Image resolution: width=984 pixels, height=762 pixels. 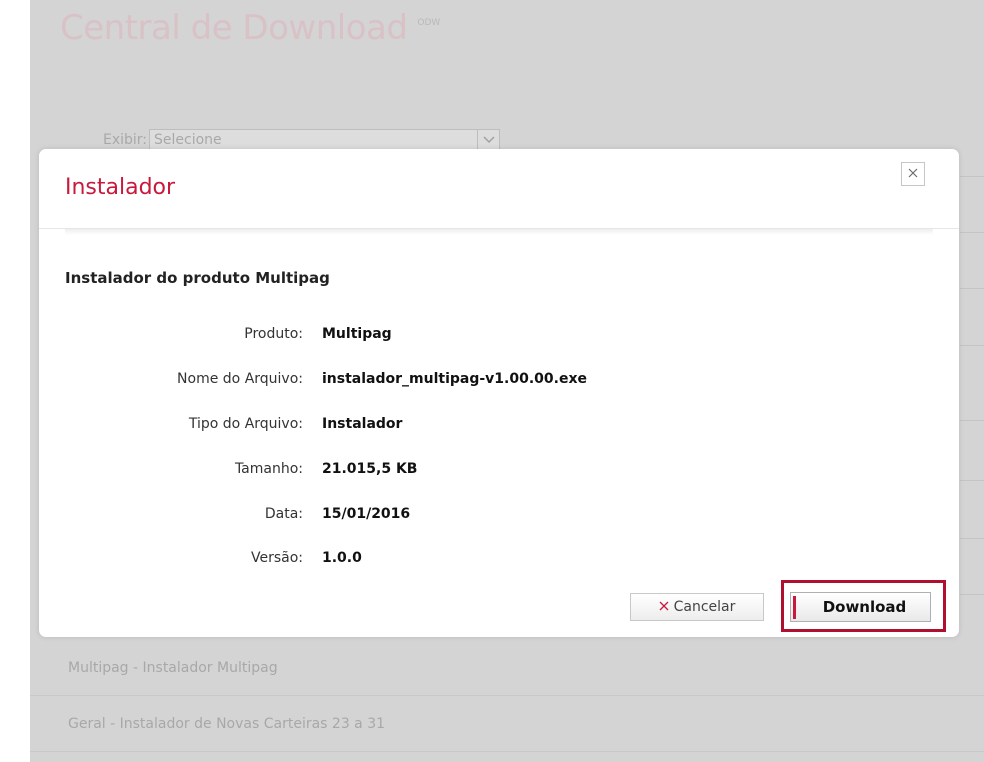 I want to click on info-label: Versão:, so click(x=276, y=558).